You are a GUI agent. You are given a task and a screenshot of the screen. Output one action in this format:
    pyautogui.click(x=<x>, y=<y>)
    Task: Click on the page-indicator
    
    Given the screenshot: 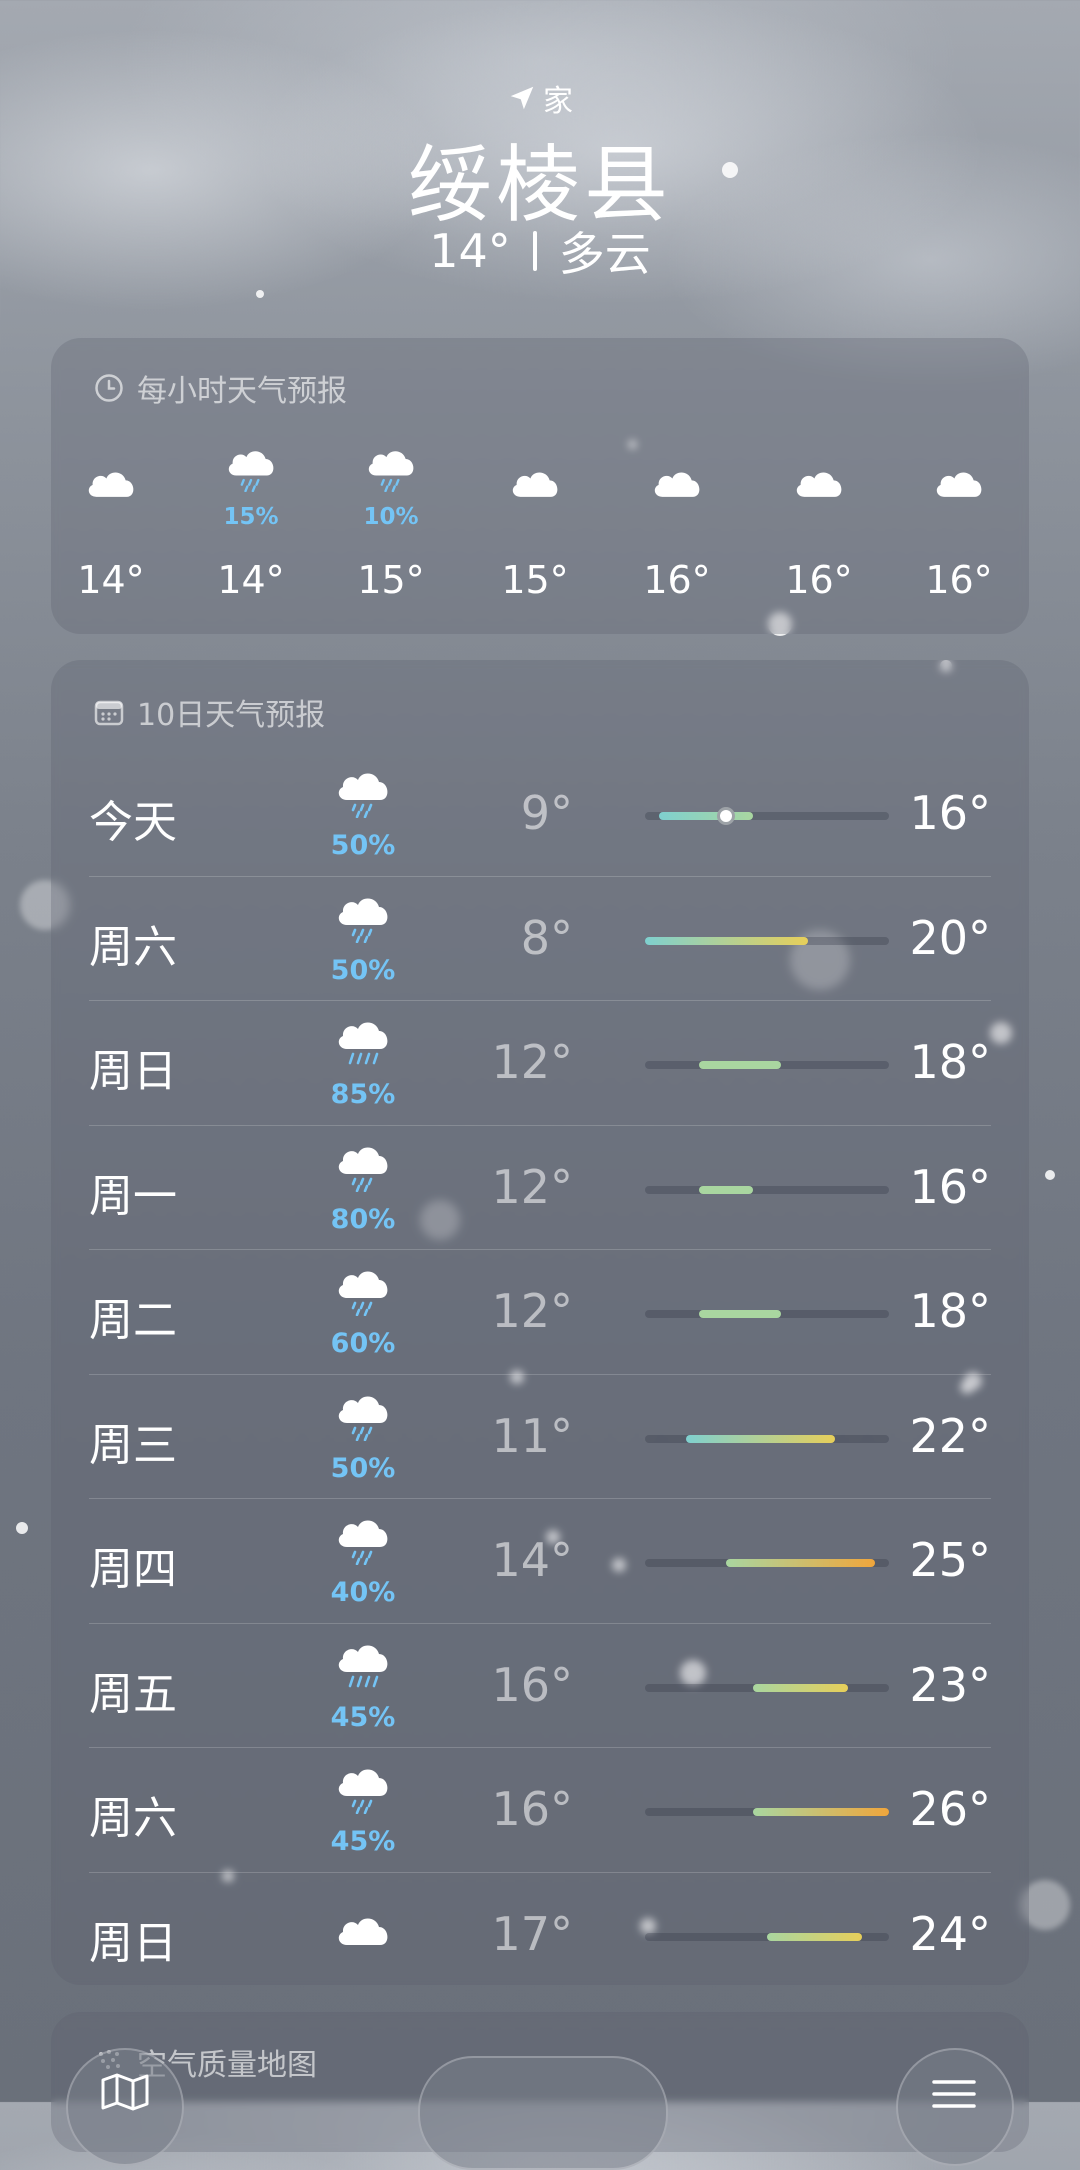 What is the action you would take?
    pyautogui.click(x=543, y=2113)
    